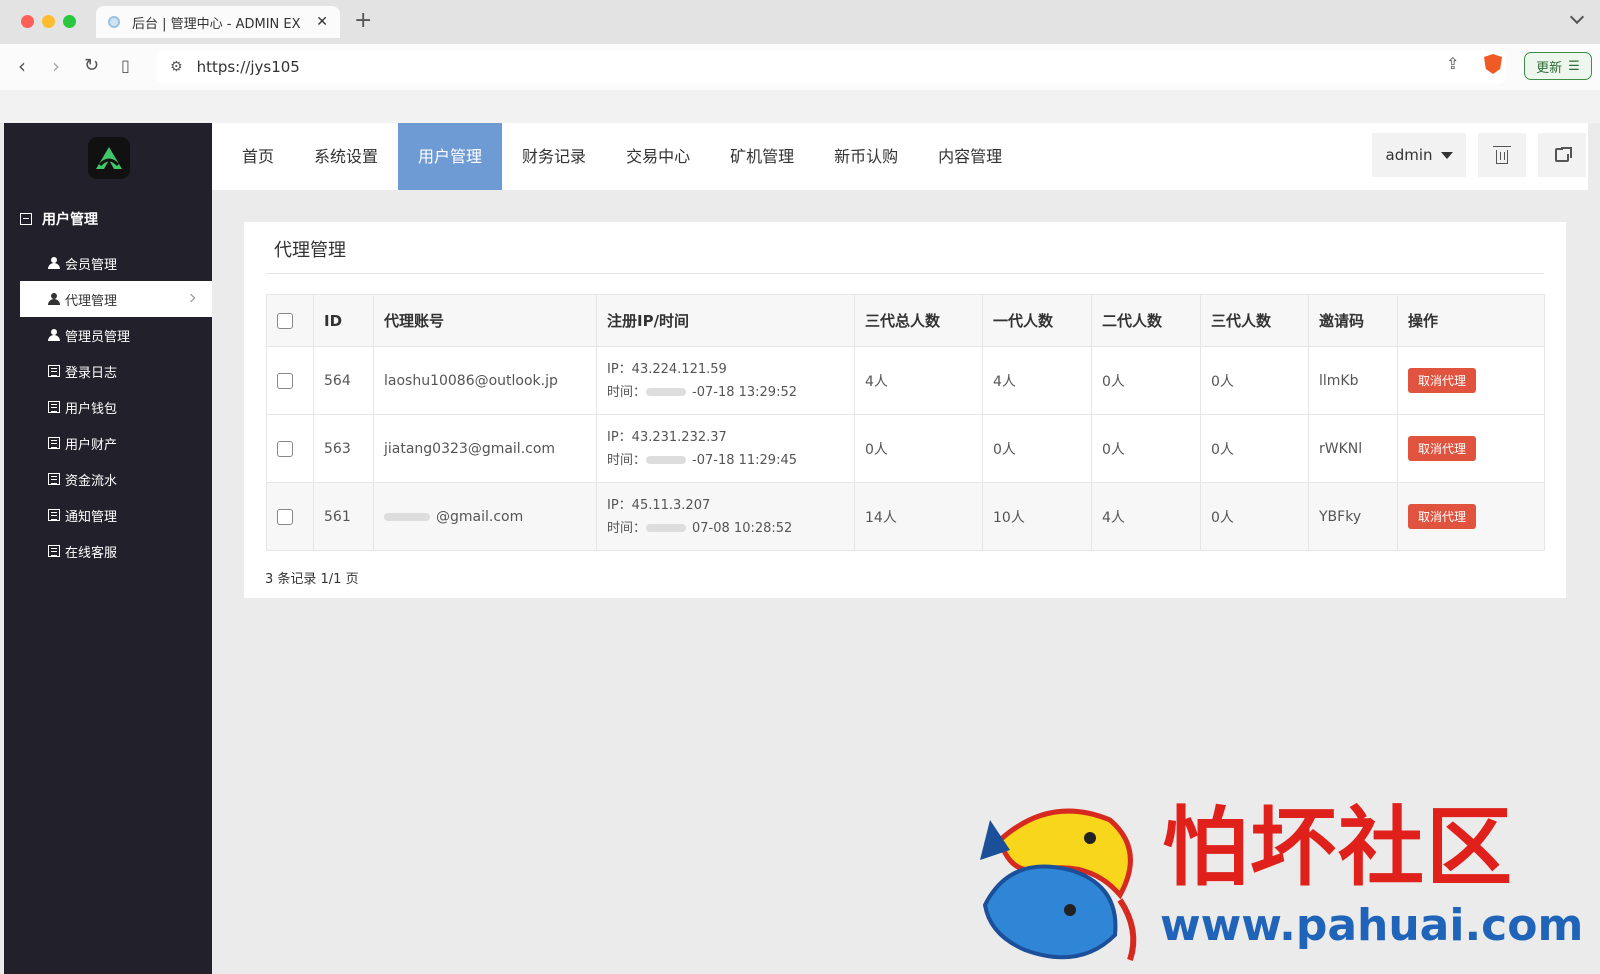  I want to click on address-url: https://jys105, so click(248, 67).